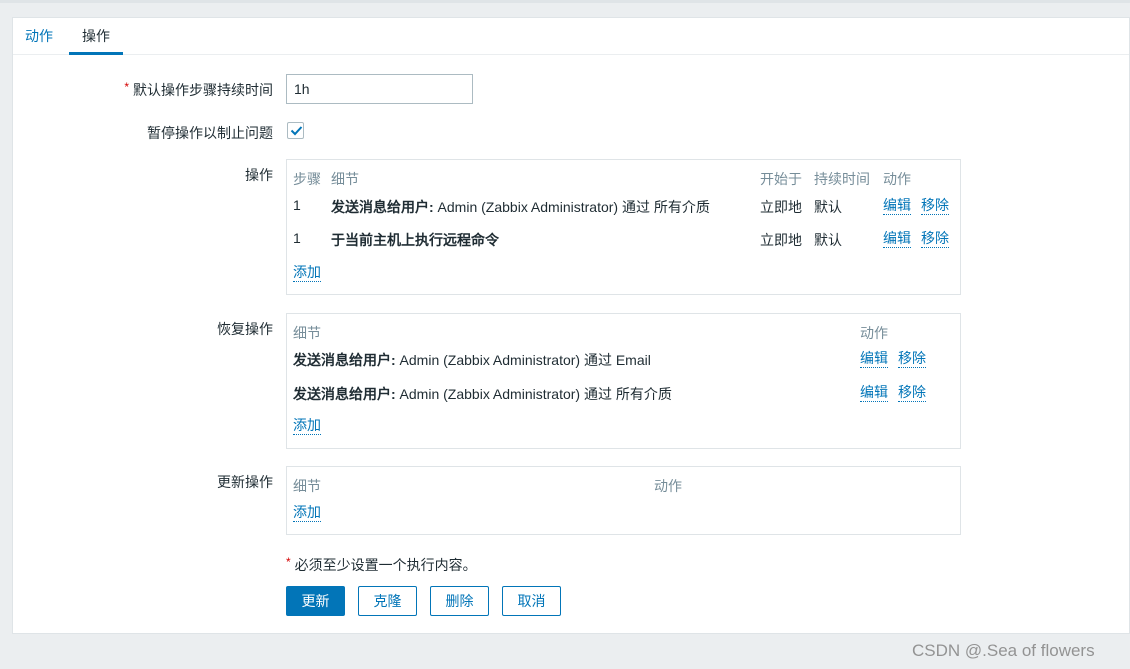 This screenshot has height=669, width=1130. Describe the element at coordinates (259, 175) in the screenshot. I see `operations-label: 操作` at that location.